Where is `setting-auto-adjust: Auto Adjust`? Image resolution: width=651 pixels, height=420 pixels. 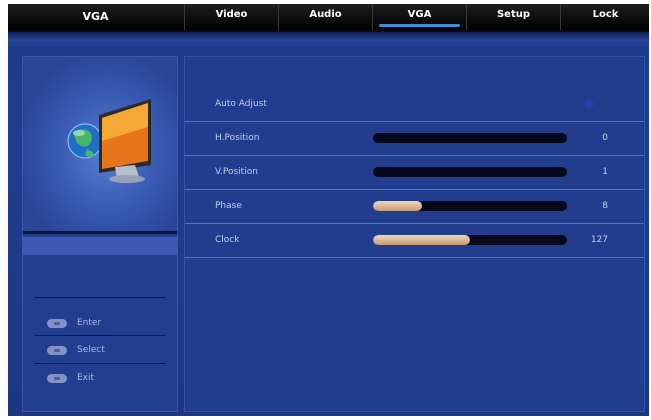
setting-auto-adjust: Auto Adjust is located at coordinates (414, 105).